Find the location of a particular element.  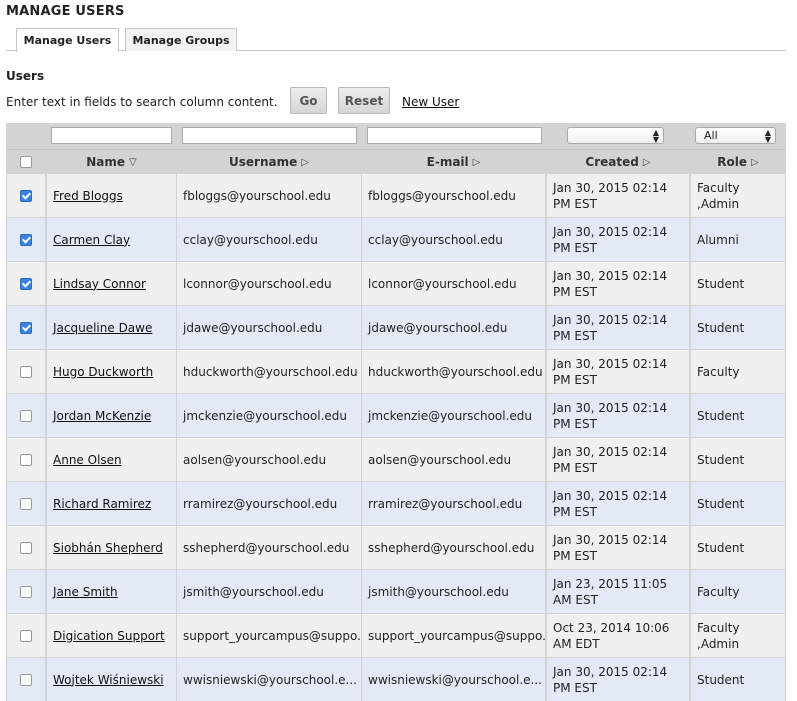

select-all-checkbox is located at coordinates (26, 162).